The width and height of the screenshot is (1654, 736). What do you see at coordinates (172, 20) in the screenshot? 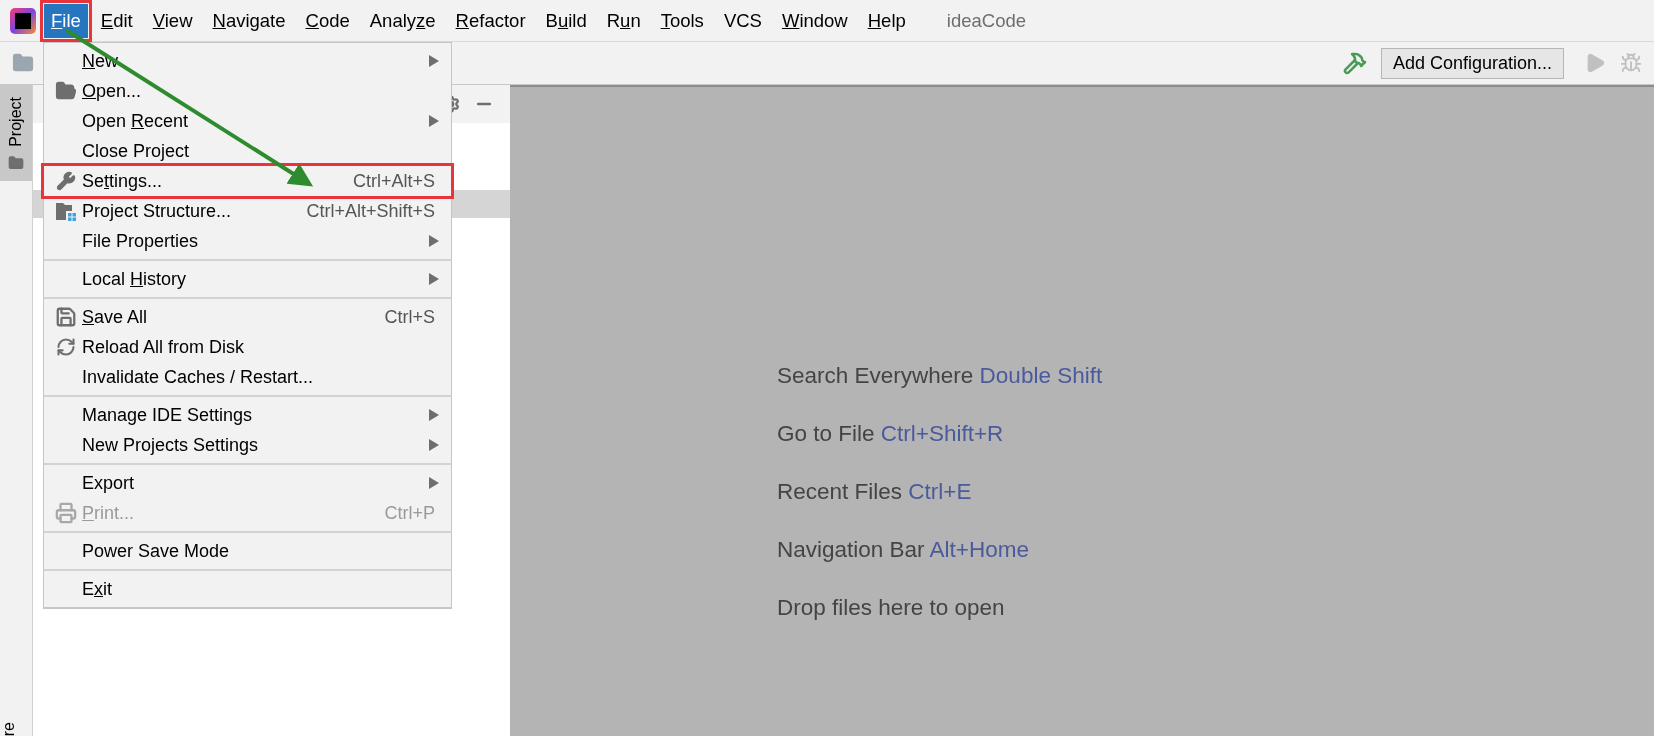
I see `menu-bar-item: View` at bounding box center [172, 20].